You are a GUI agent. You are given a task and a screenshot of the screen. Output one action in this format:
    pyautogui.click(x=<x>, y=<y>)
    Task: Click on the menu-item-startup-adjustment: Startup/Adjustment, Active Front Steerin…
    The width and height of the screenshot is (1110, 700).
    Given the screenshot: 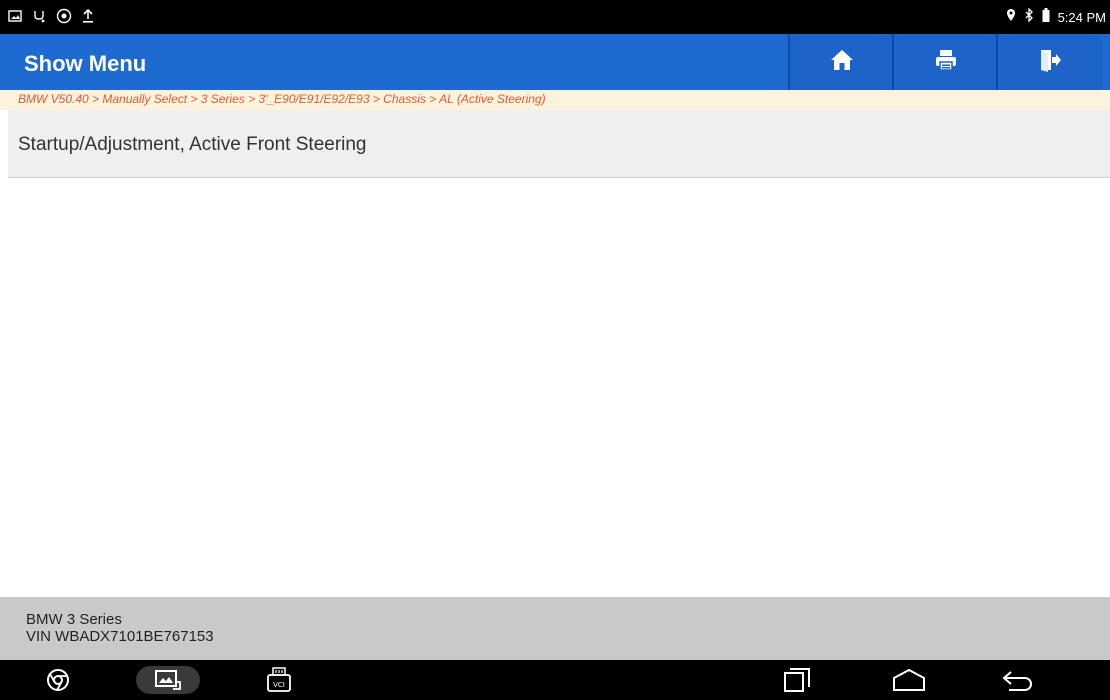 What is the action you would take?
    pyautogui.click(x=559, y=144)
    